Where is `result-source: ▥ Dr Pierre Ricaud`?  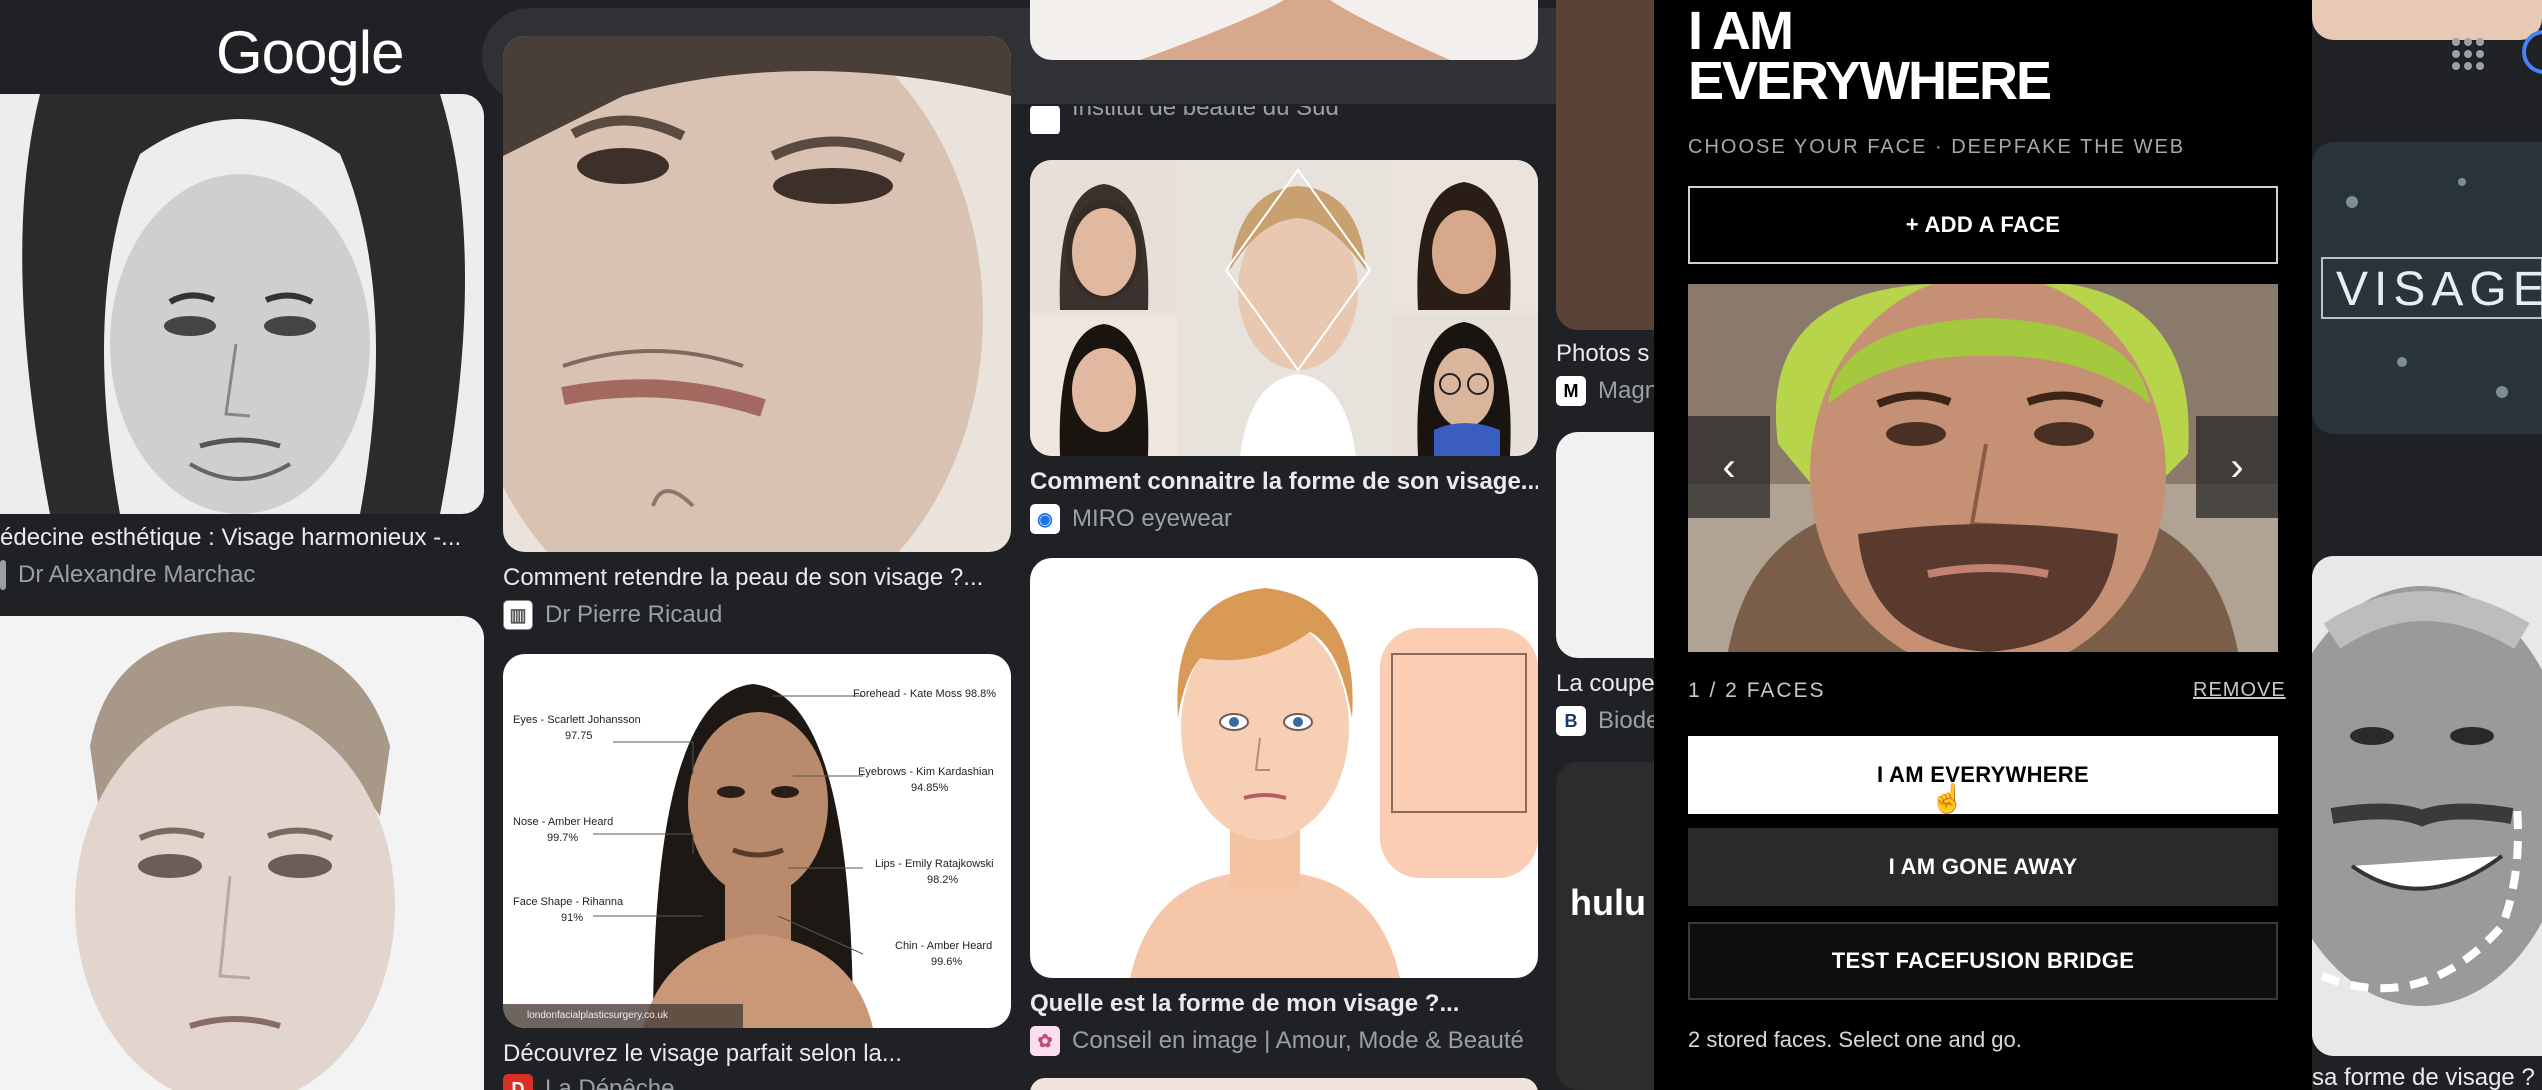 result-source: ▥ Dr Pierre Ricaud is located at coordinates (612, 615).